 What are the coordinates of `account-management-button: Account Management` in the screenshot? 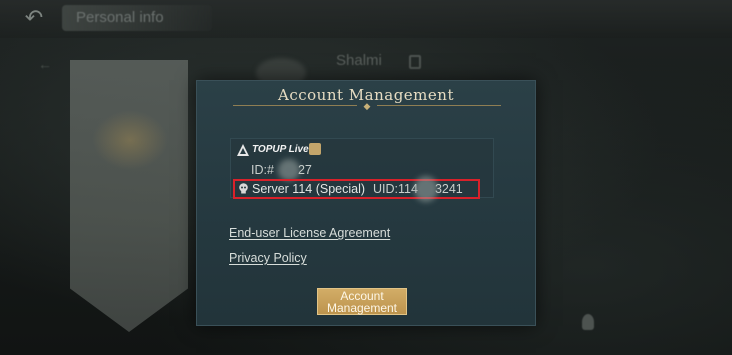 It's located at (362, 301).